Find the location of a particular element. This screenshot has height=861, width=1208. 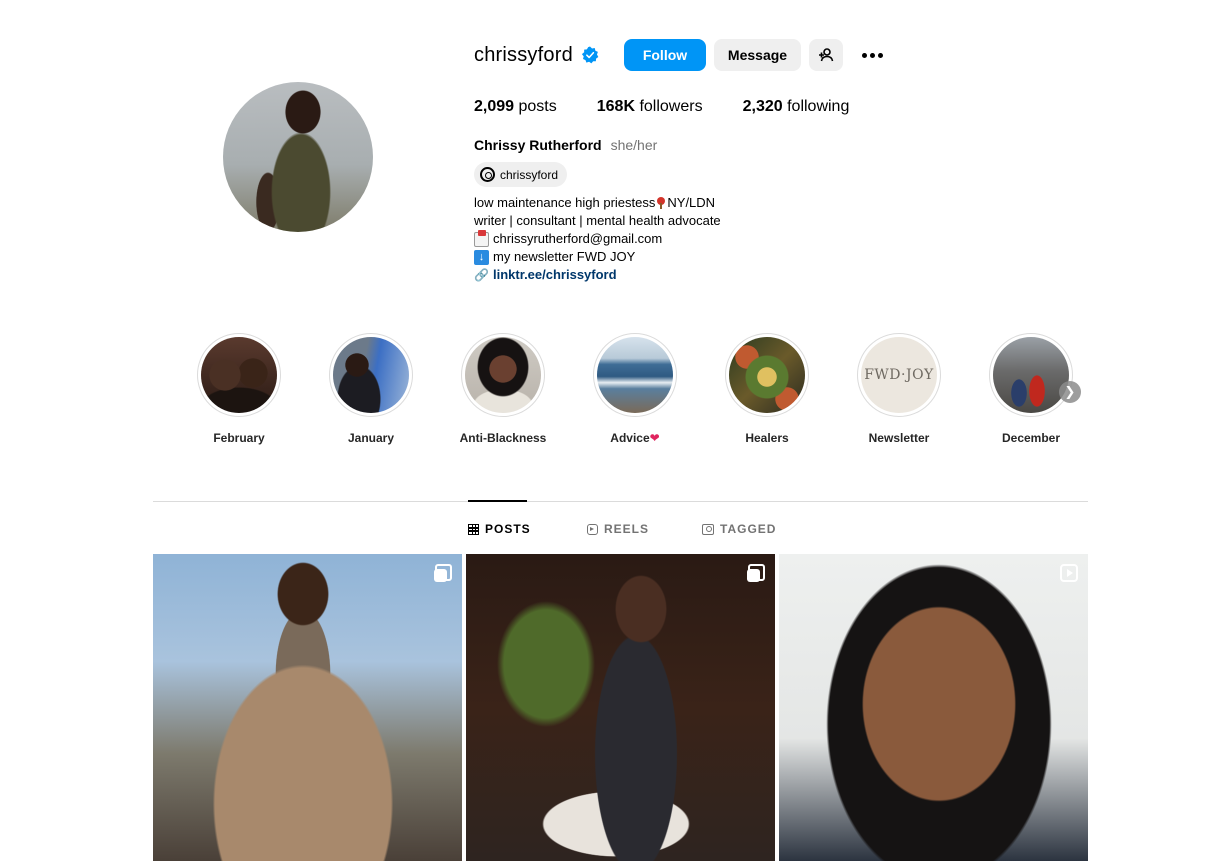

name-row: Chrissy Rutherford she/her is located at coordinates (565, 145).